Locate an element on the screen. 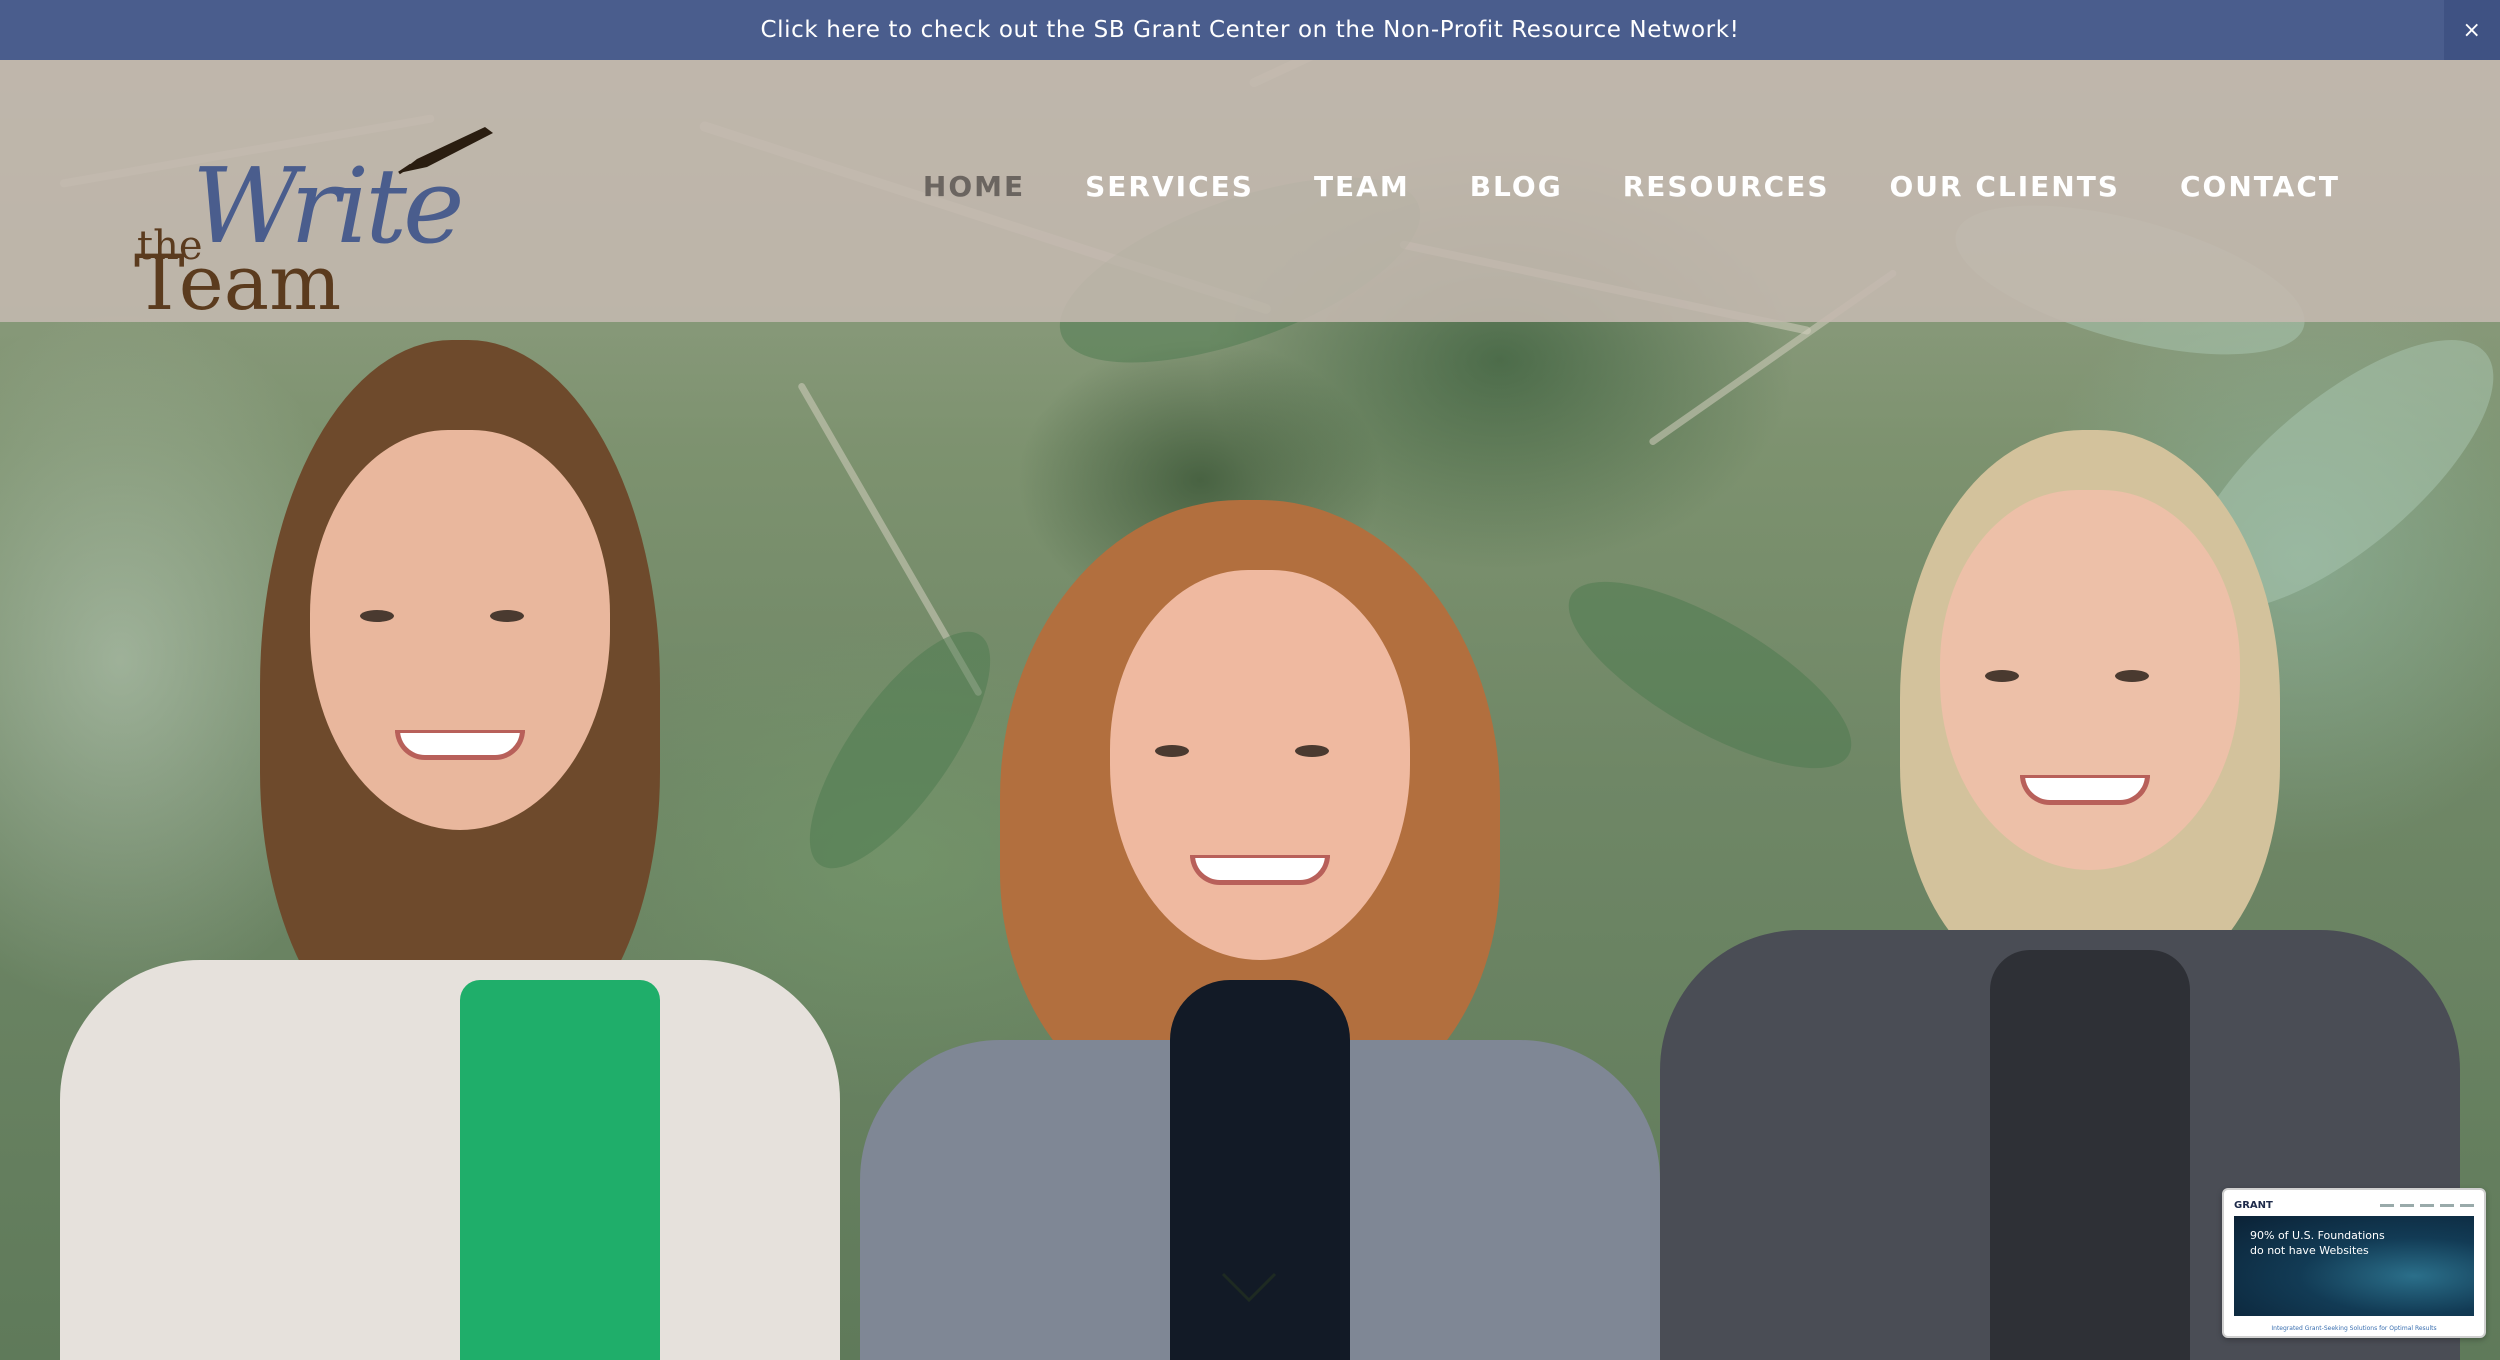 The height and width of the screenshot is (1360, 2500). nav-home: HOME is located at coordinates (974, 186).